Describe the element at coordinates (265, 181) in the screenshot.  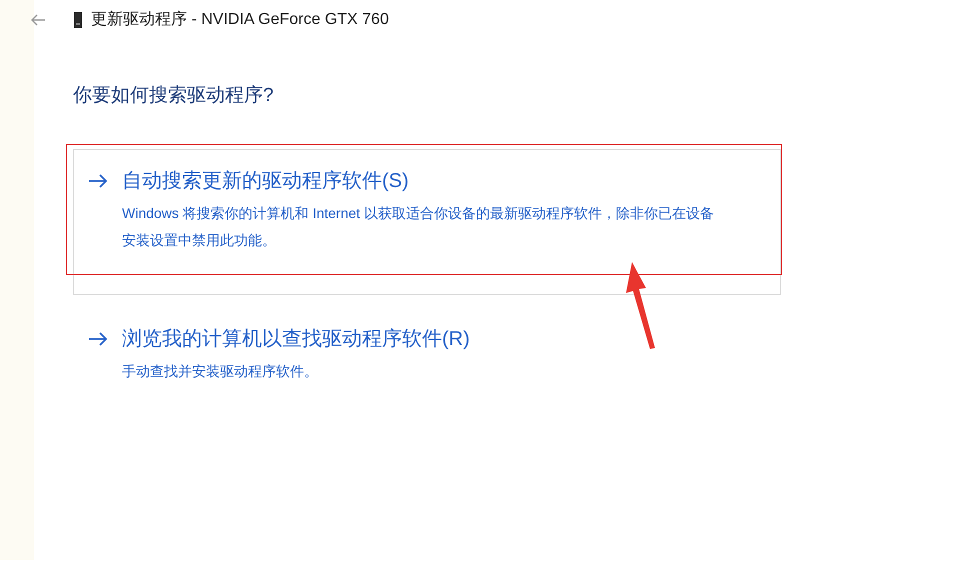
I see `option-title: 自动搜索更新的驱动程序软件(S)` at that location.